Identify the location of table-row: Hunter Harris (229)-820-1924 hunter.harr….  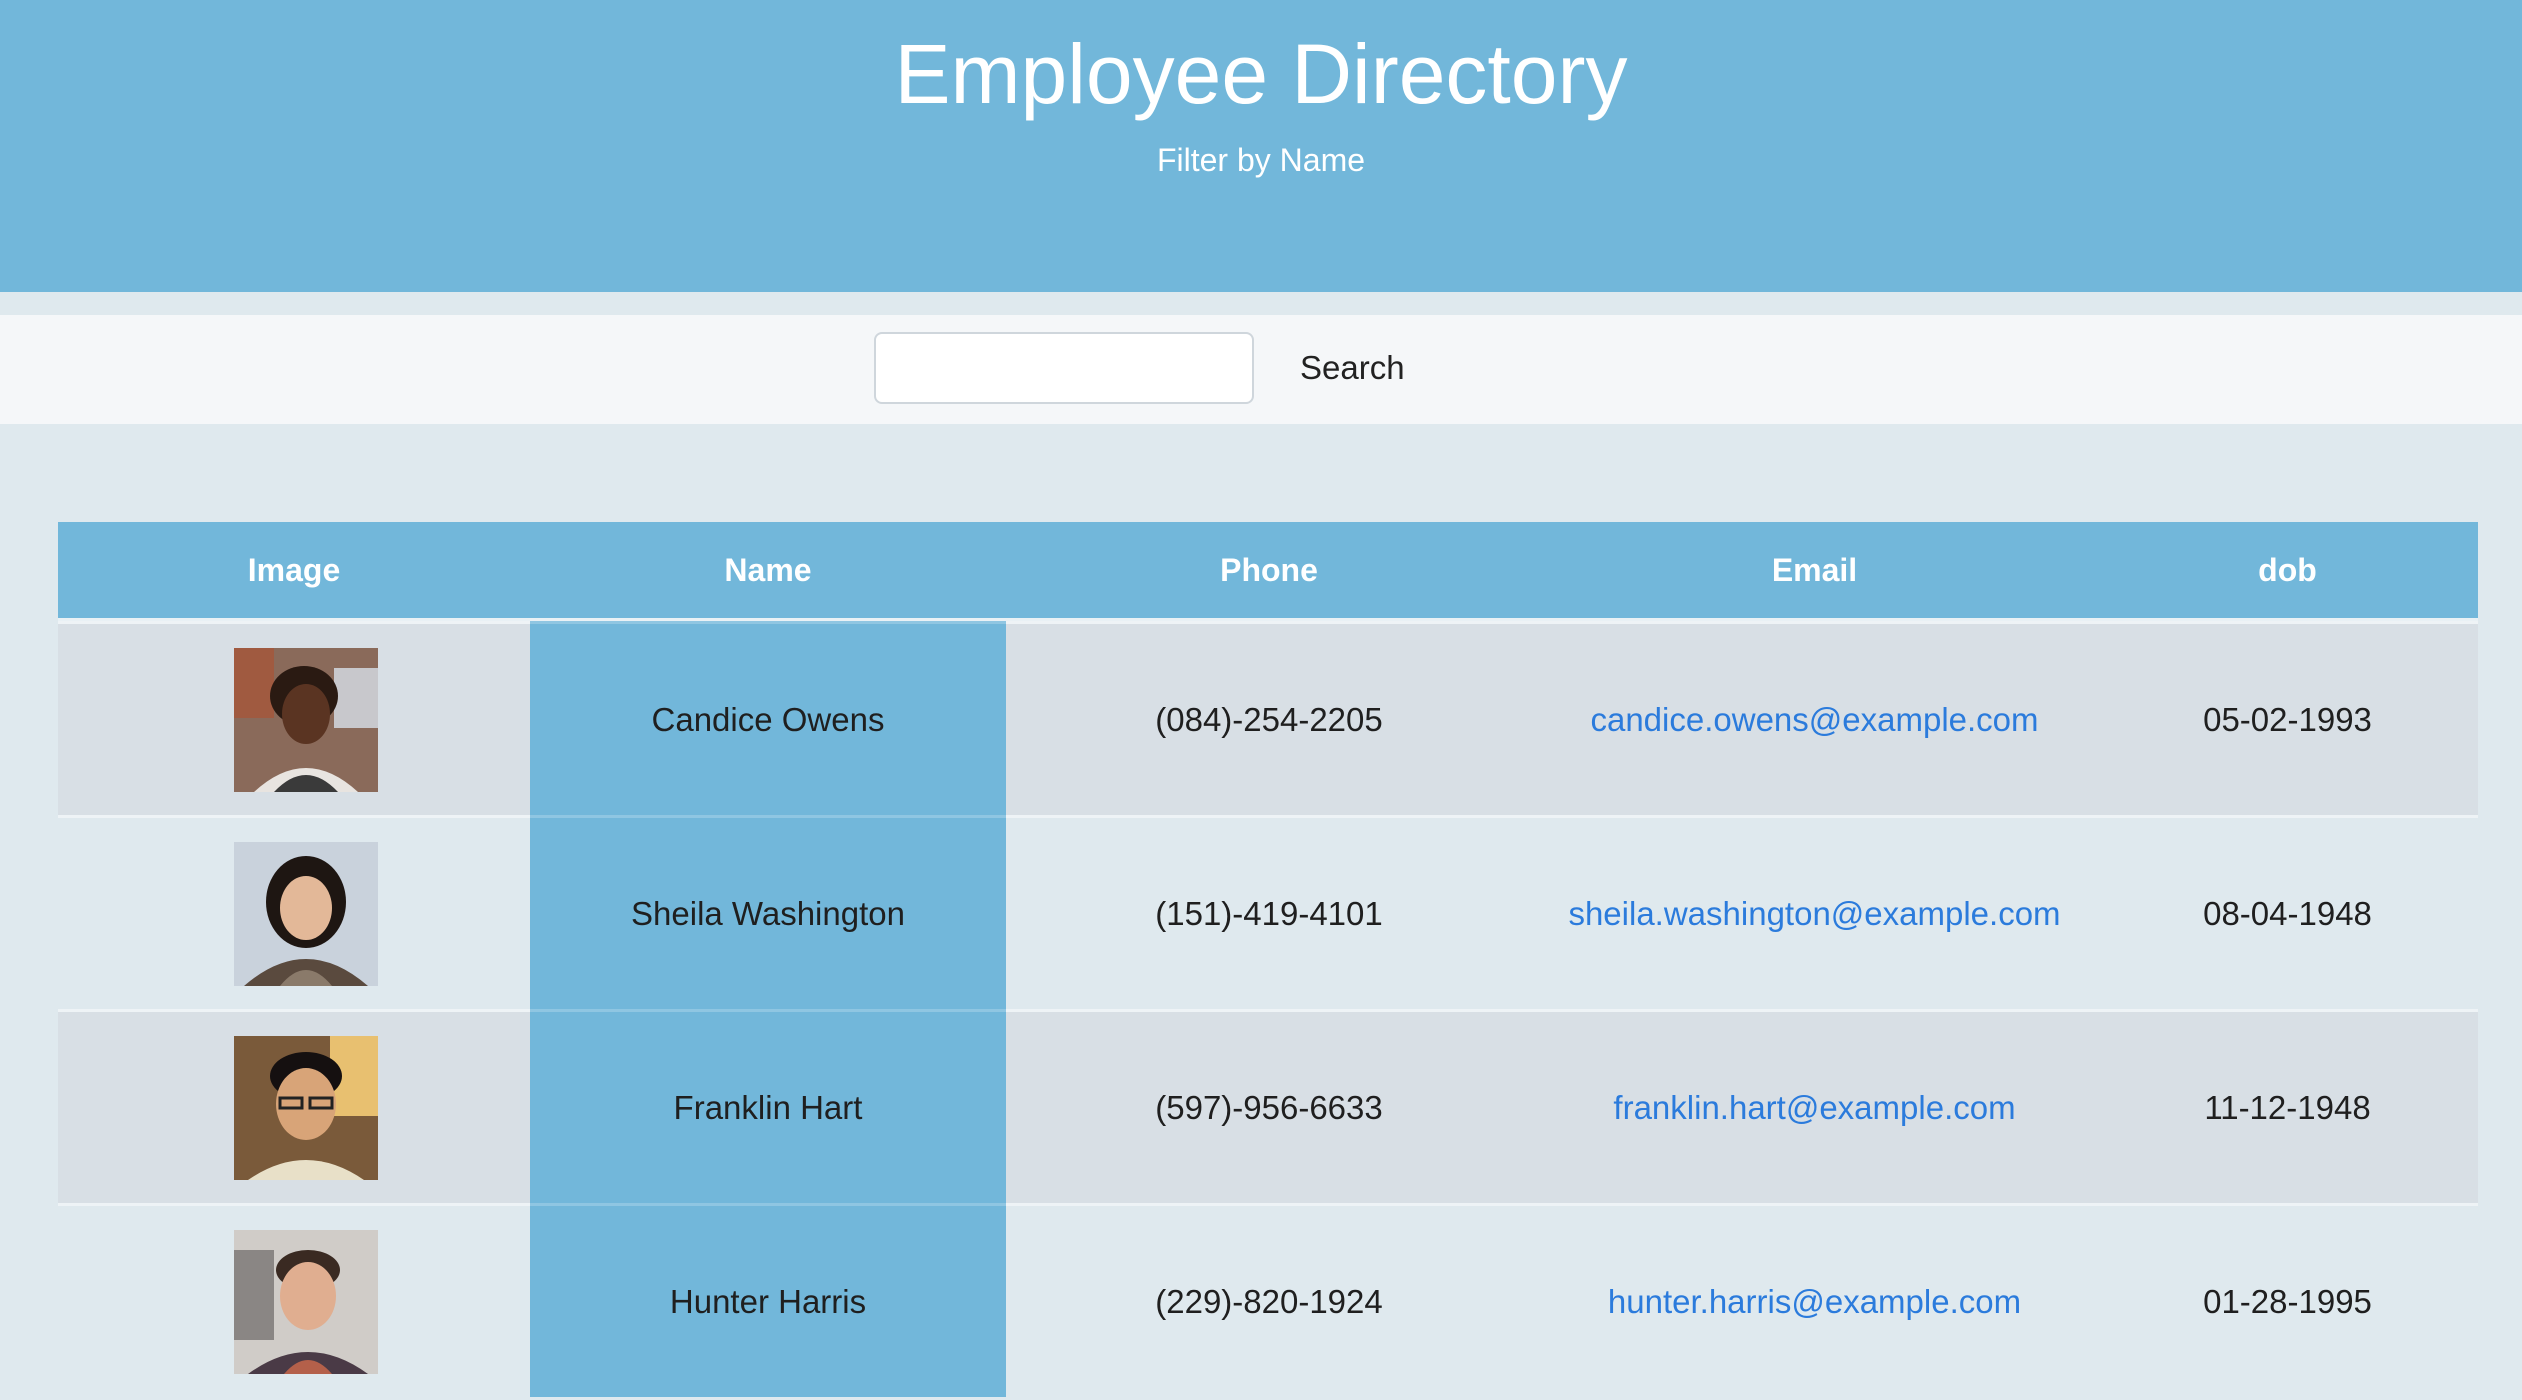
(1268, 1300).